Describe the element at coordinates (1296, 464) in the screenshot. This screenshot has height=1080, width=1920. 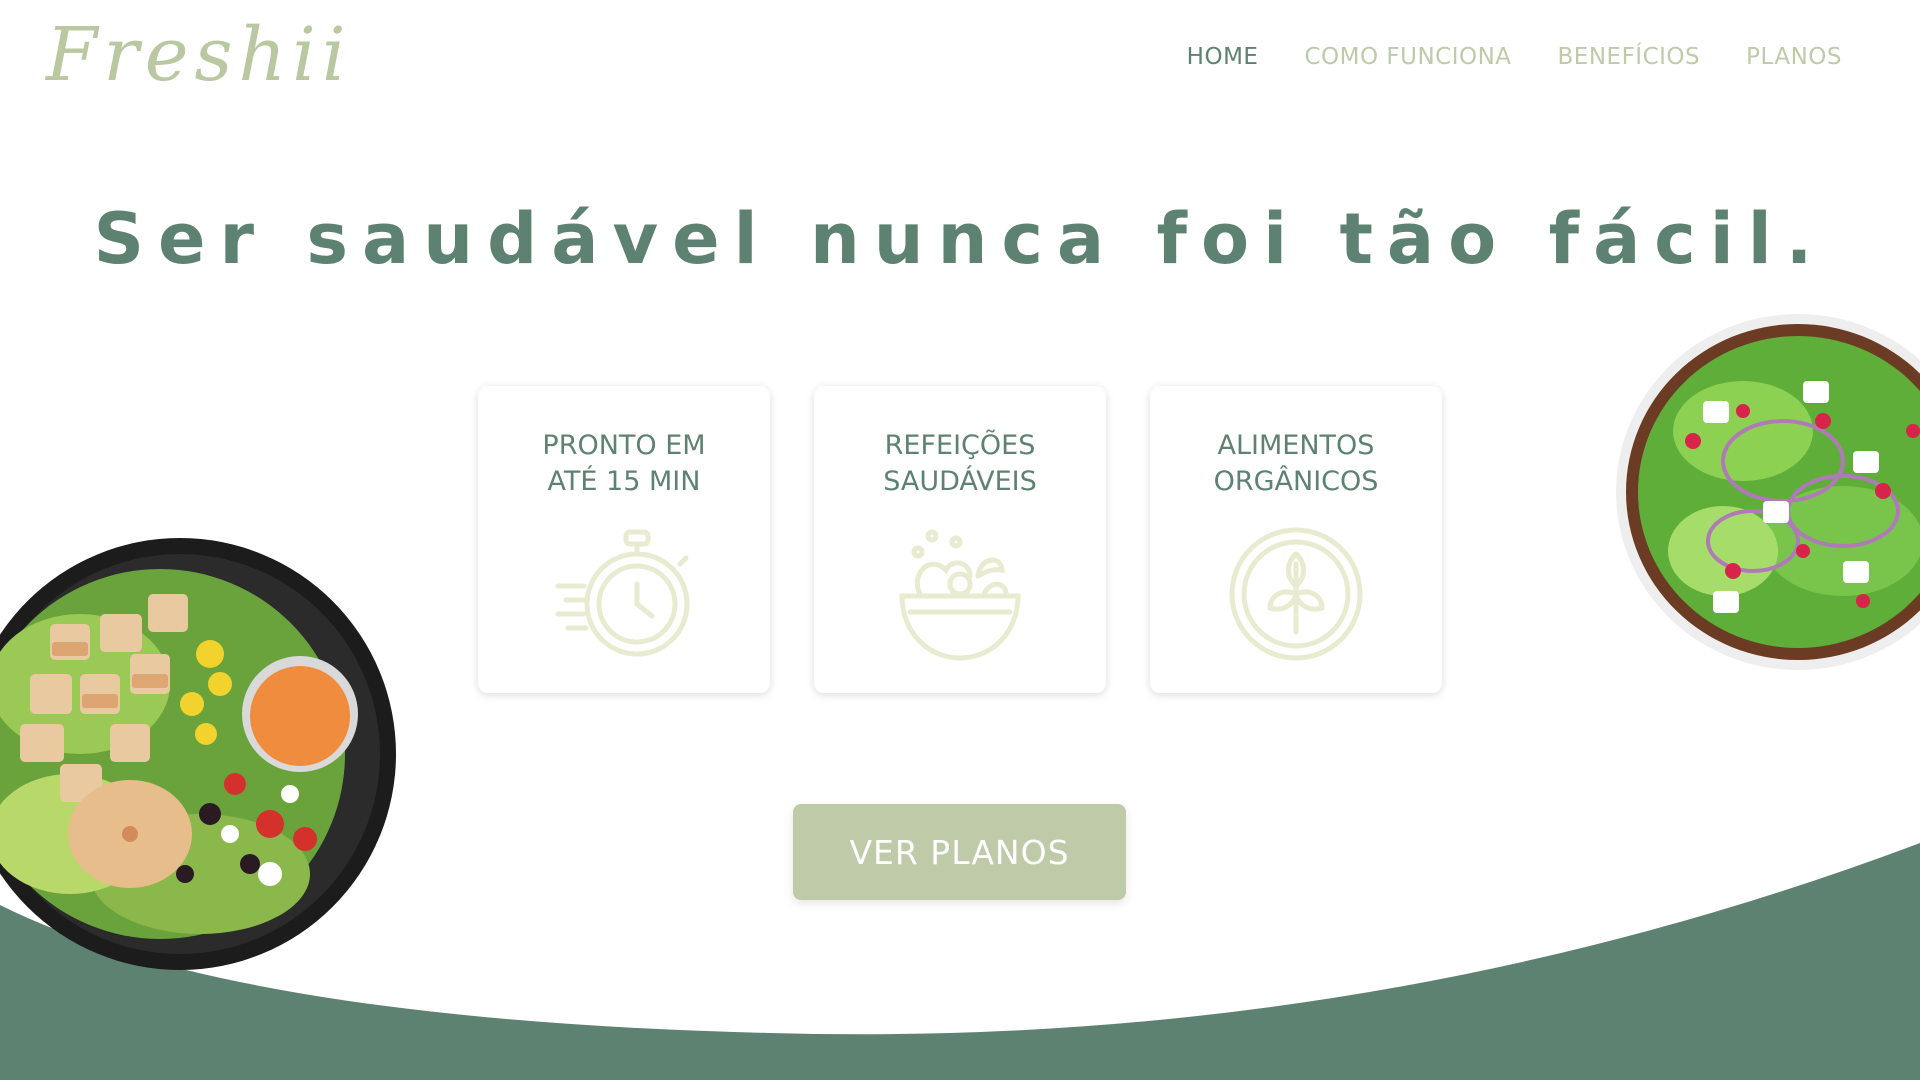
I see `feature-card-title: ALIMENTOS ORGÂNICOS` at that location.